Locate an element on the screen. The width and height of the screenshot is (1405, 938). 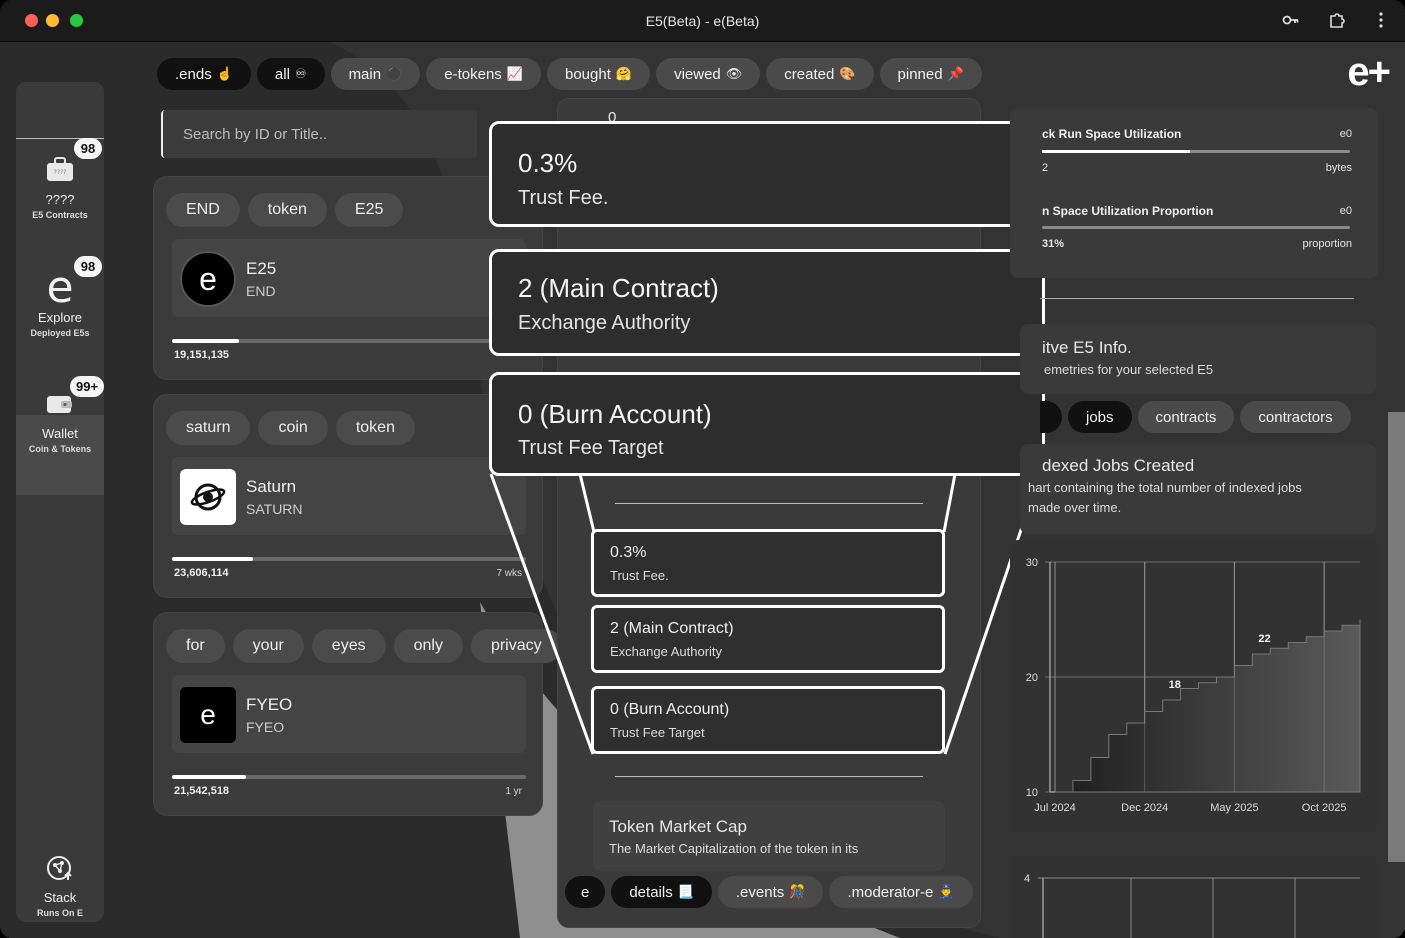
briefcase-icon: ???? is located at coordinates (60, 170).